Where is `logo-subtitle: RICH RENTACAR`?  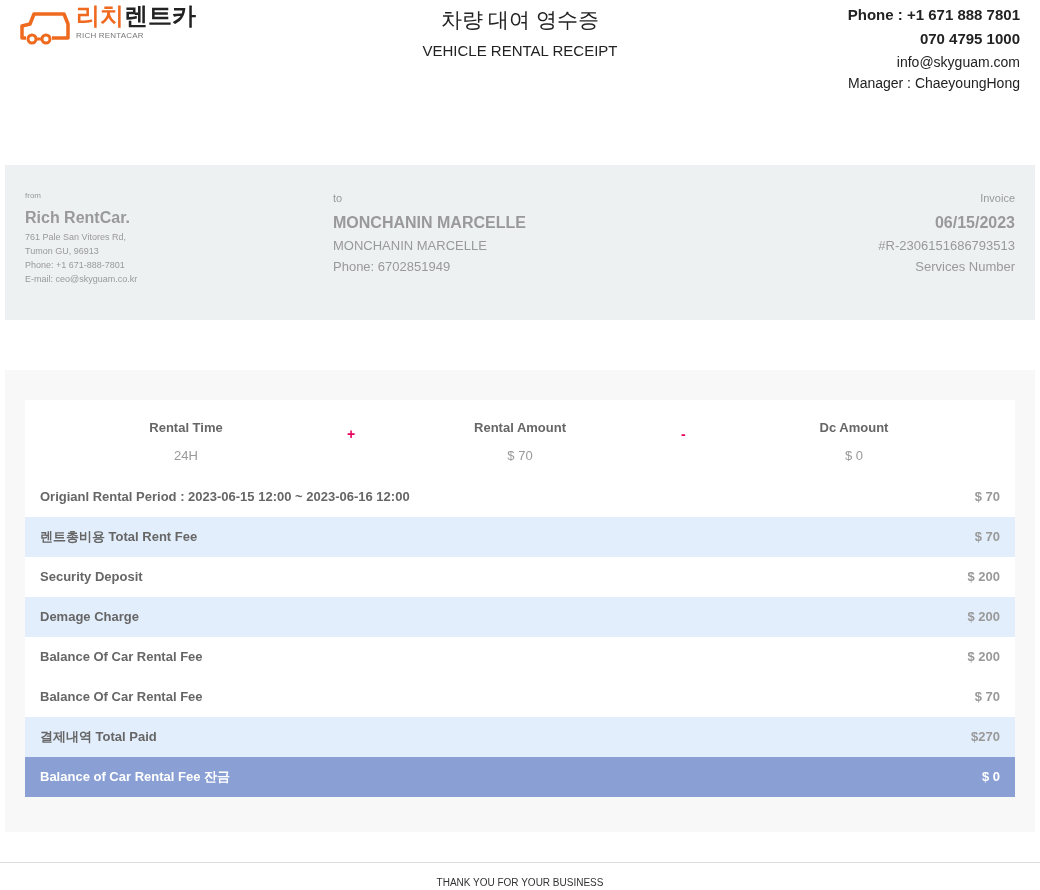 logo-subtitle: RICH RENTACAR is located at coordinates (110, 36).